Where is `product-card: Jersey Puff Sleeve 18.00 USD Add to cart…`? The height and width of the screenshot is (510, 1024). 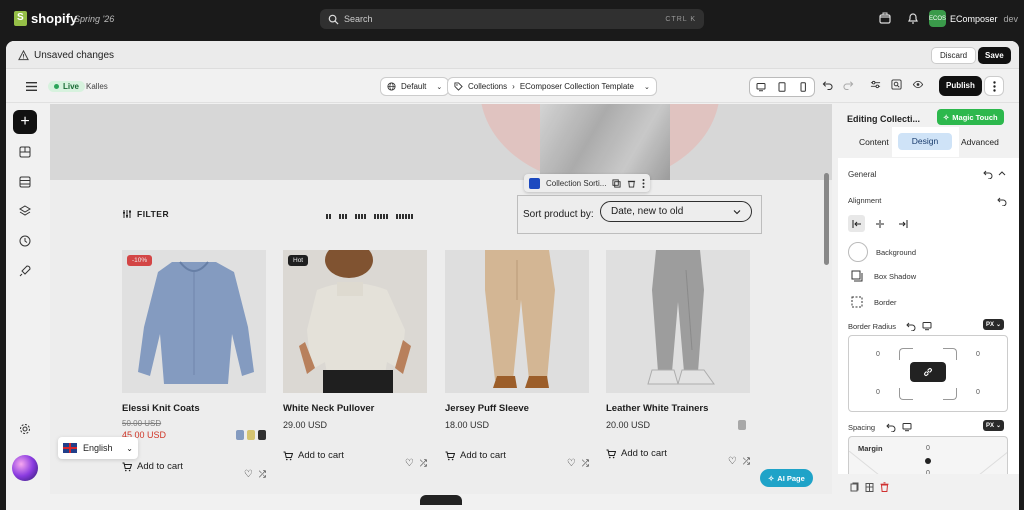
product-card: Jersey Puff Sleeve 18.00 USD Add to cart… is located at coordinates (517, 359).